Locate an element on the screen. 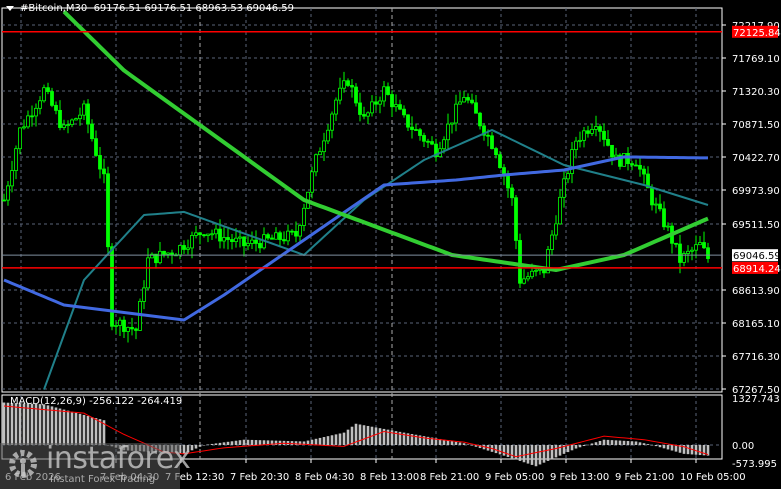 This screenshot has width=781, height=489. close-value: 69046.59 is located at coordinates (270, 8).